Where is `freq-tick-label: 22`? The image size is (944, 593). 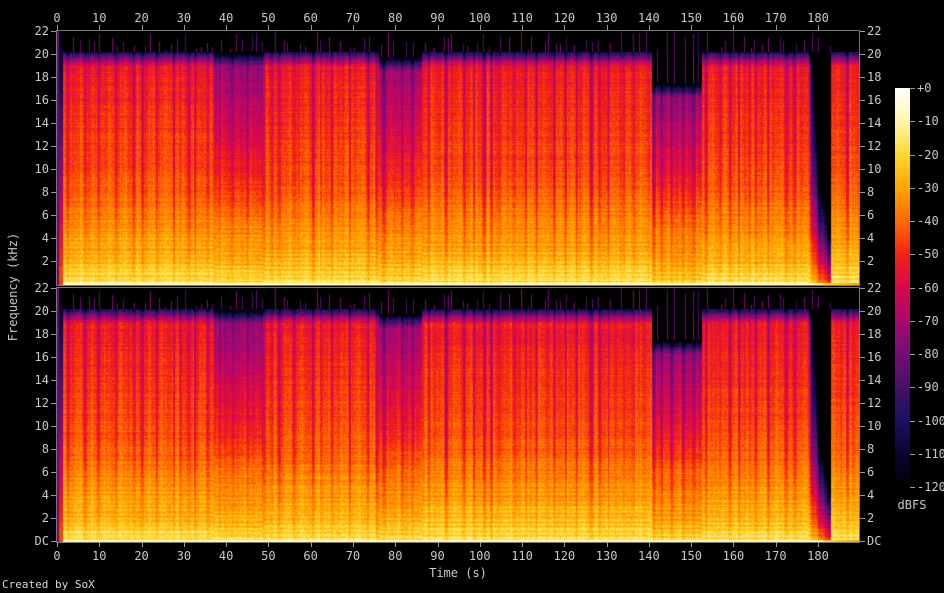 freq-tick-label: 22 is located at coordinates (874, 31).